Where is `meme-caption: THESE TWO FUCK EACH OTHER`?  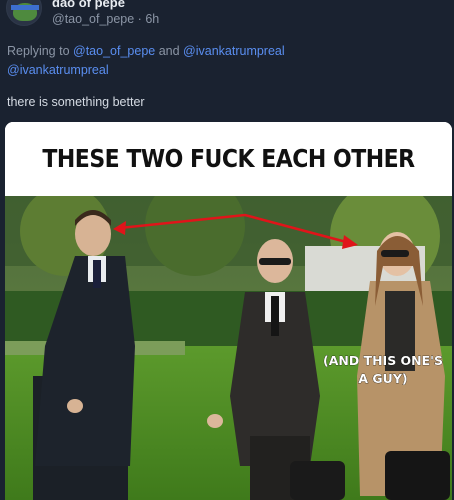 meme-caption: THESE TWO FUCK EACH OTHER is located at coordinates (228, 159).